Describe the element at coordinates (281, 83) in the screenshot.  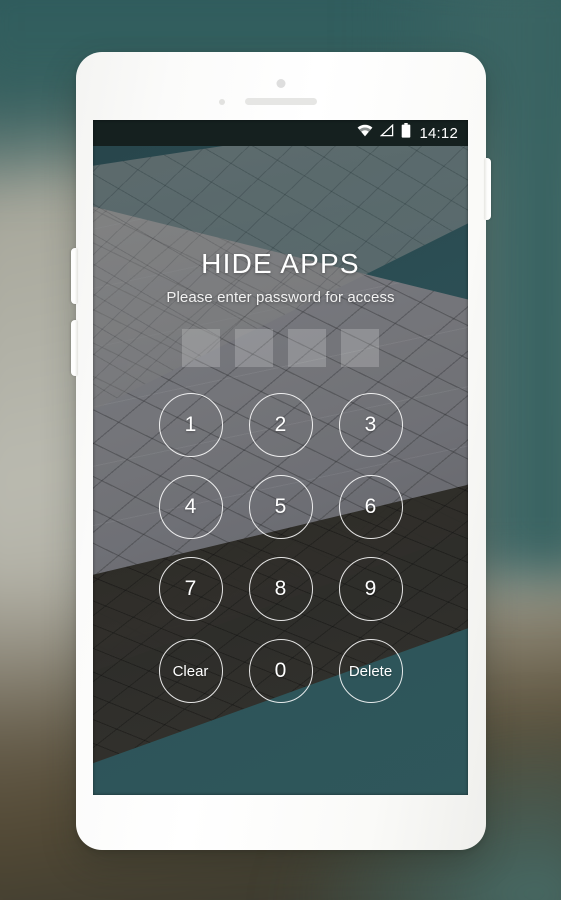
I see `front-camera-icon` at that location.